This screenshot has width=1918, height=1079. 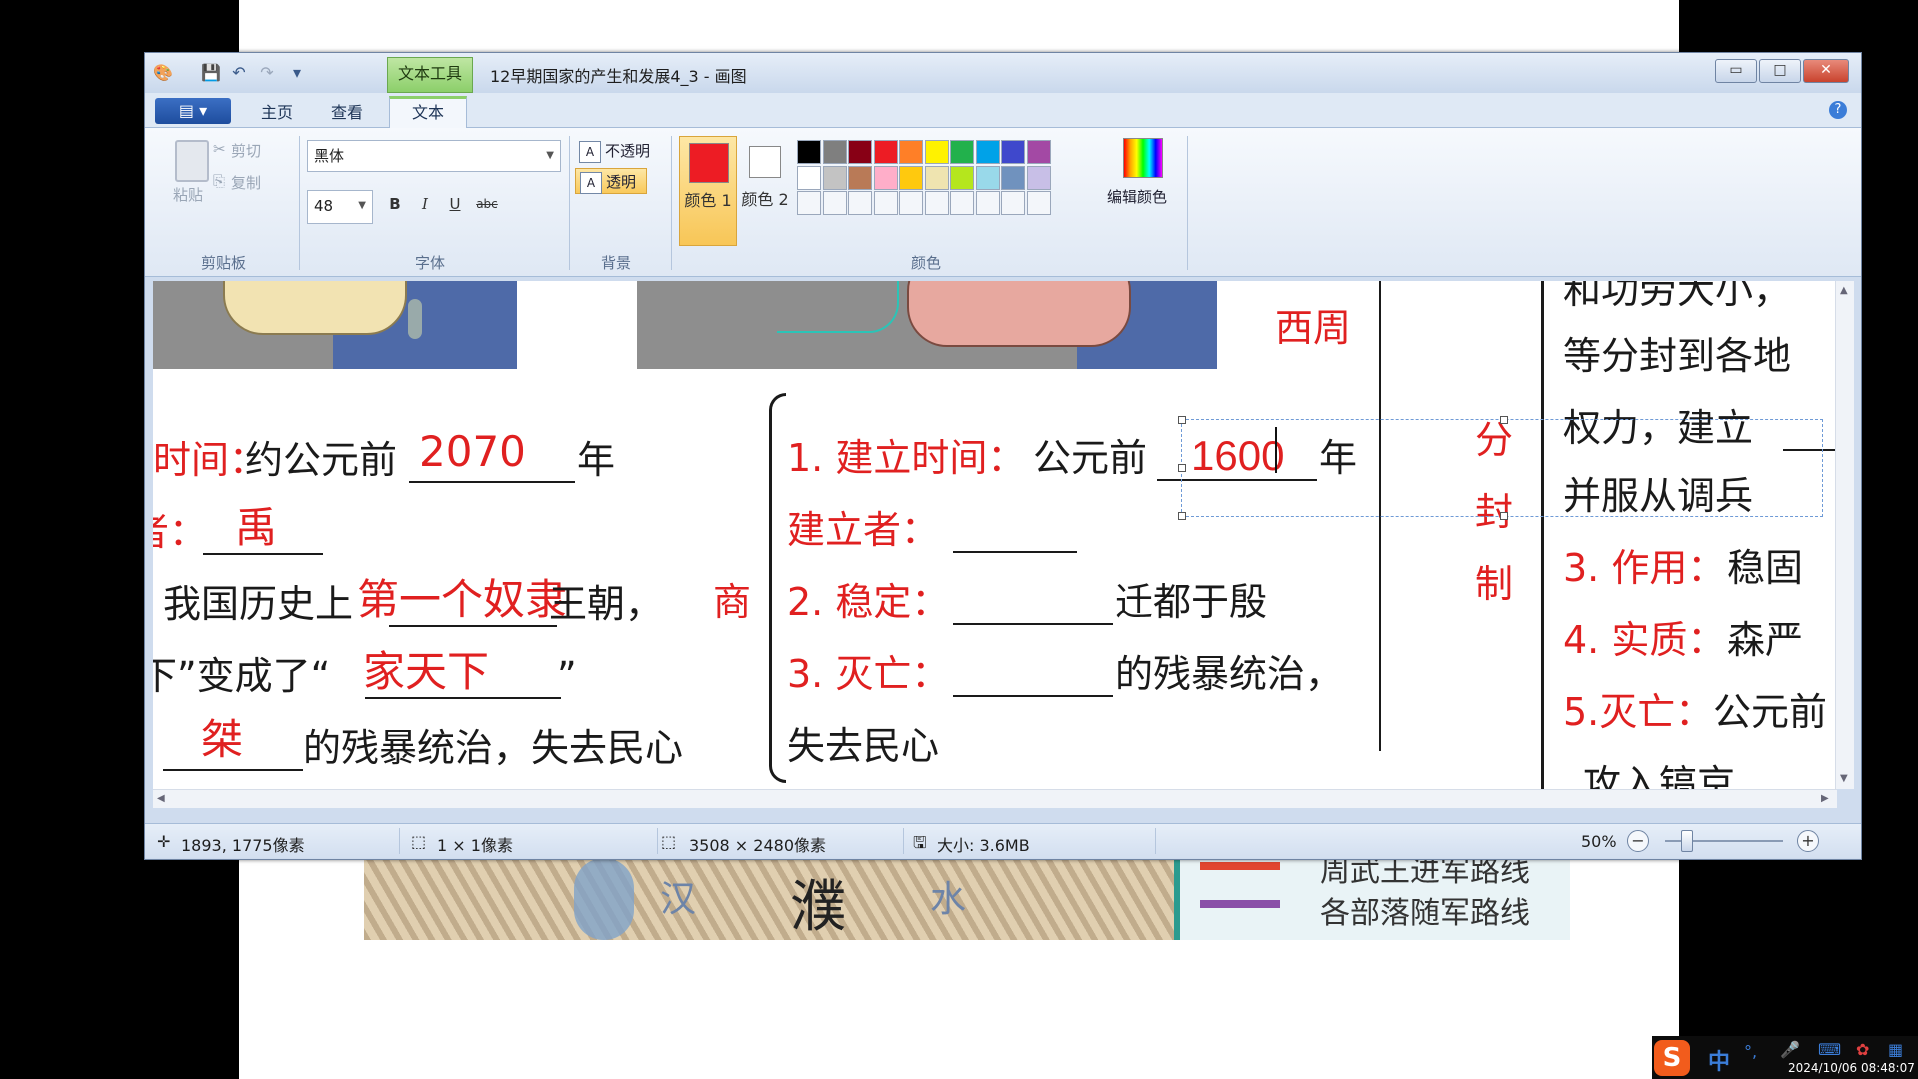 What do you see at coordinates (1838, 110) in the screenshot?
I see `help-icon: ?` at bounding box center [1838, 110].